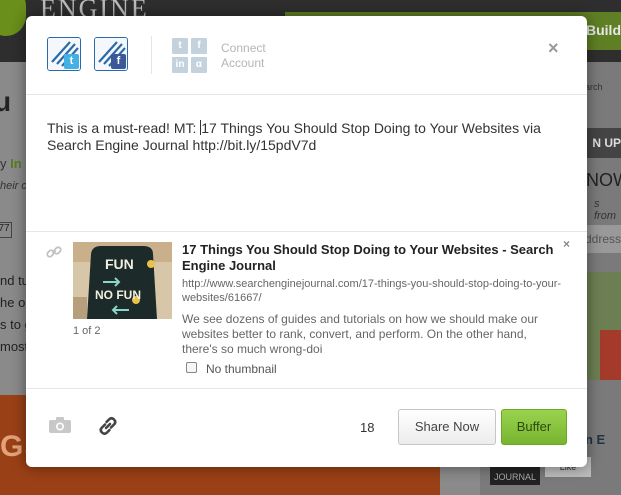  I want to click on article-subtitle-fragment: heir c, so click(13, 186).